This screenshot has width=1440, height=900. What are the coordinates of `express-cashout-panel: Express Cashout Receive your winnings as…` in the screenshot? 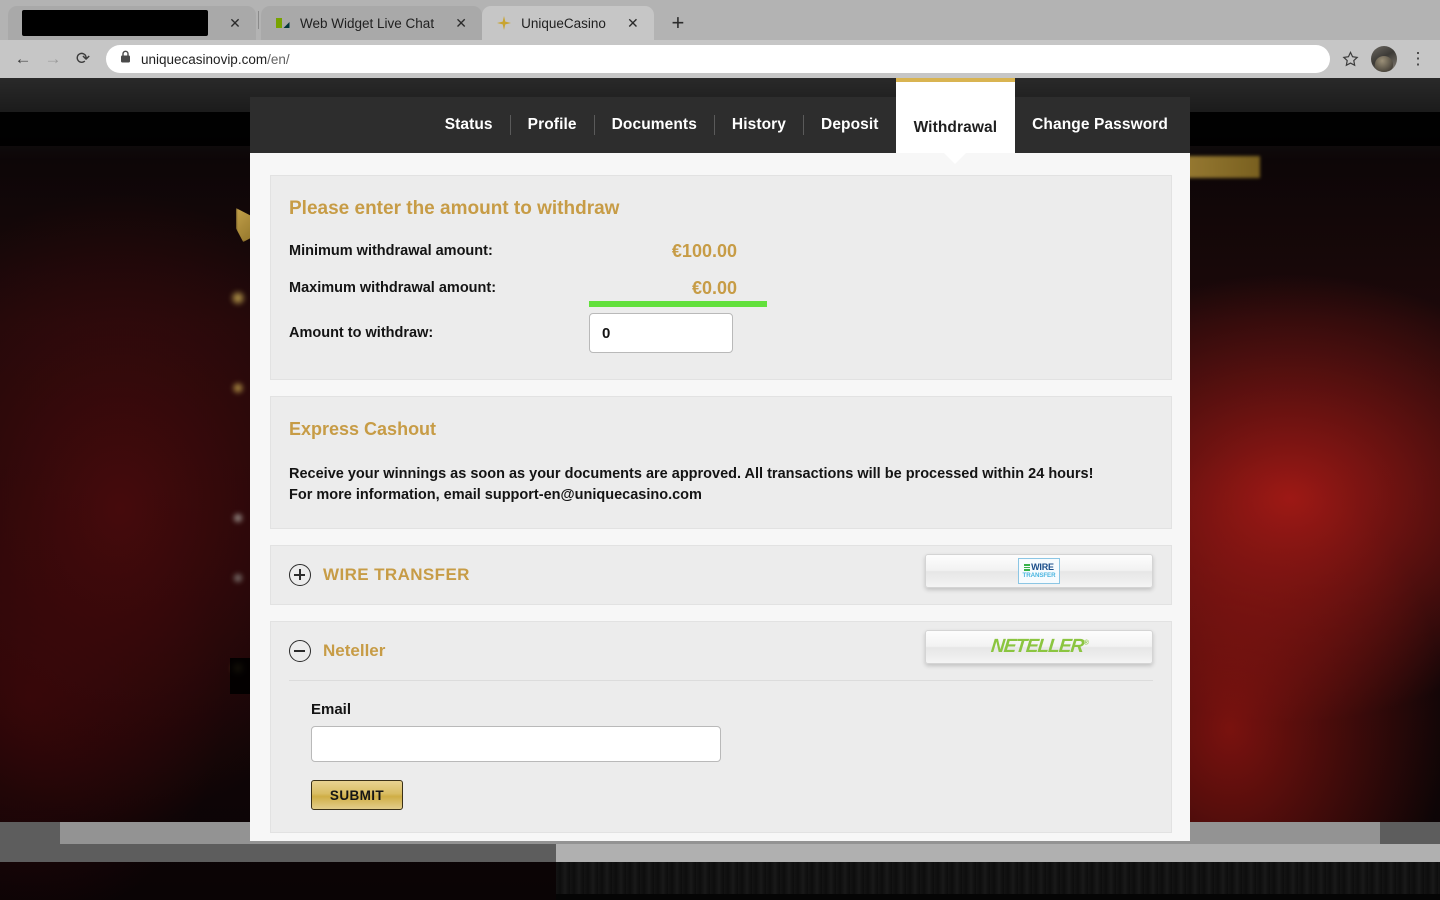 It's located at (721, 463).